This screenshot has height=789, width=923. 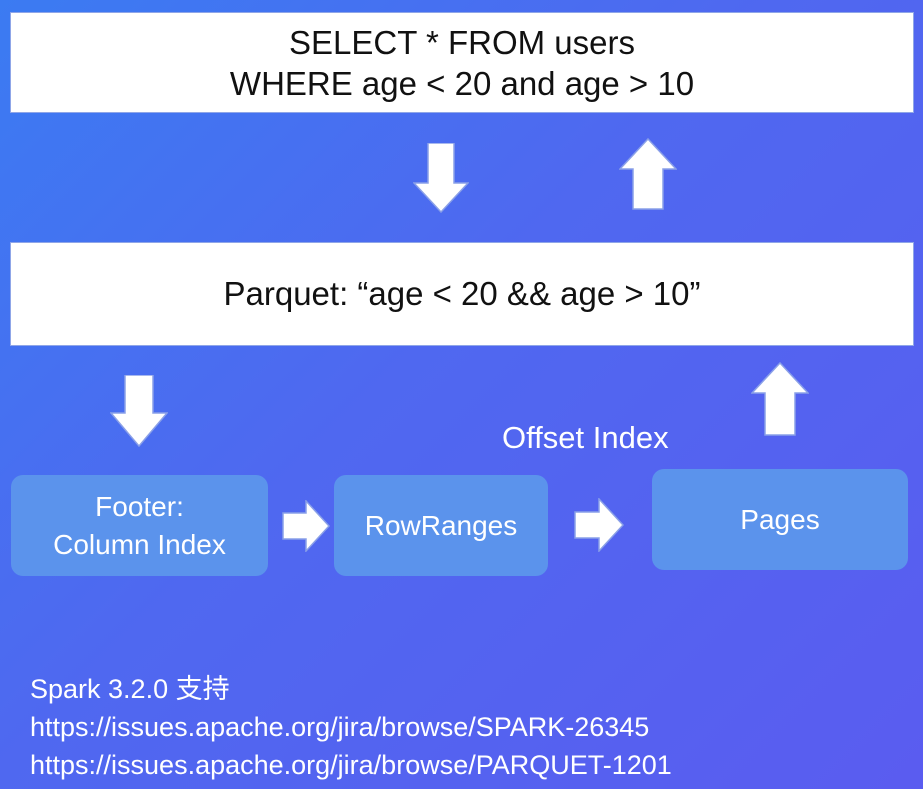 I want to click on rowranges-box: RowRanges, so click(x=441, y=525).